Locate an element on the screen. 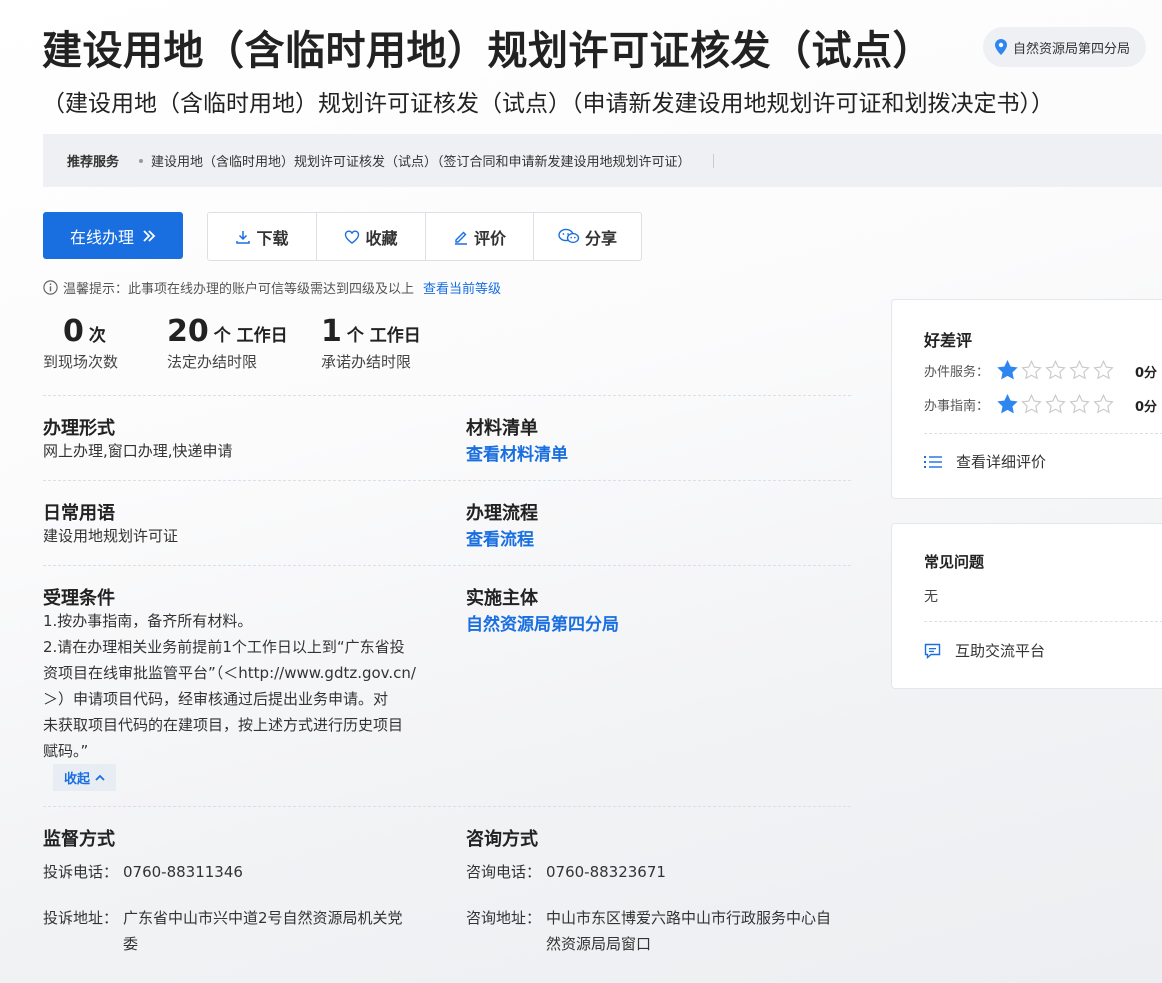 The image size is (1162, 983). complaint-phone-label: 投诉电话： is located at coordinates (81, 872).